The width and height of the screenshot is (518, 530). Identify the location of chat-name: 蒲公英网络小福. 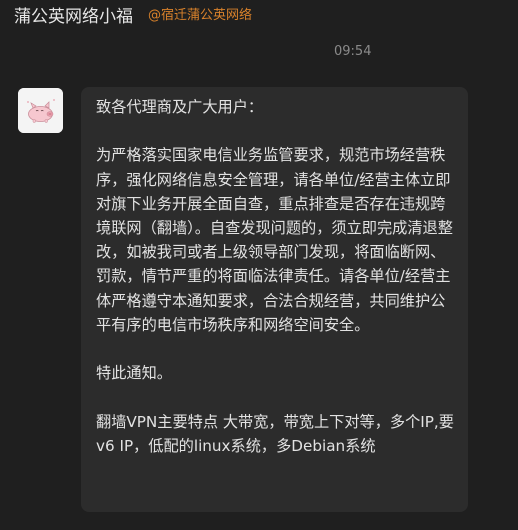
(73, 14).